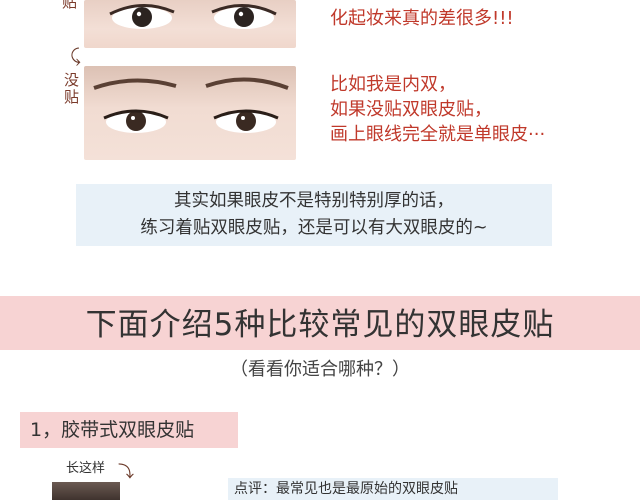  Describe the element at coordinates (75, 56) in the screenshot. I see `curved-arrow-icon: ⤹` at that location.